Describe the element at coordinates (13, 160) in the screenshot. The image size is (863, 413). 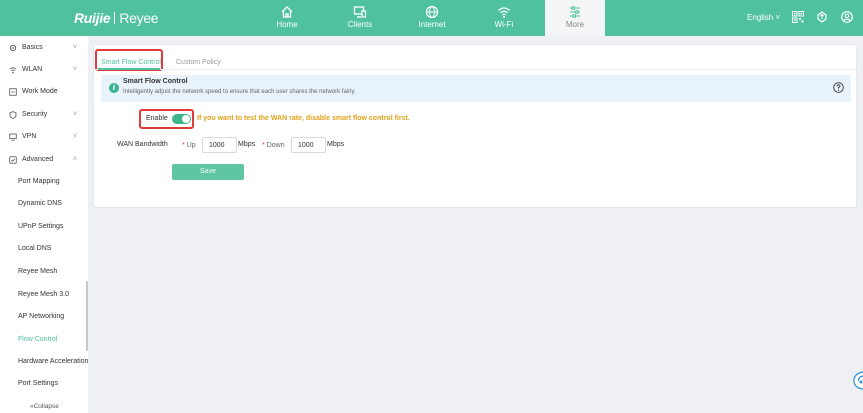
I see `advanced-icon` at that location.